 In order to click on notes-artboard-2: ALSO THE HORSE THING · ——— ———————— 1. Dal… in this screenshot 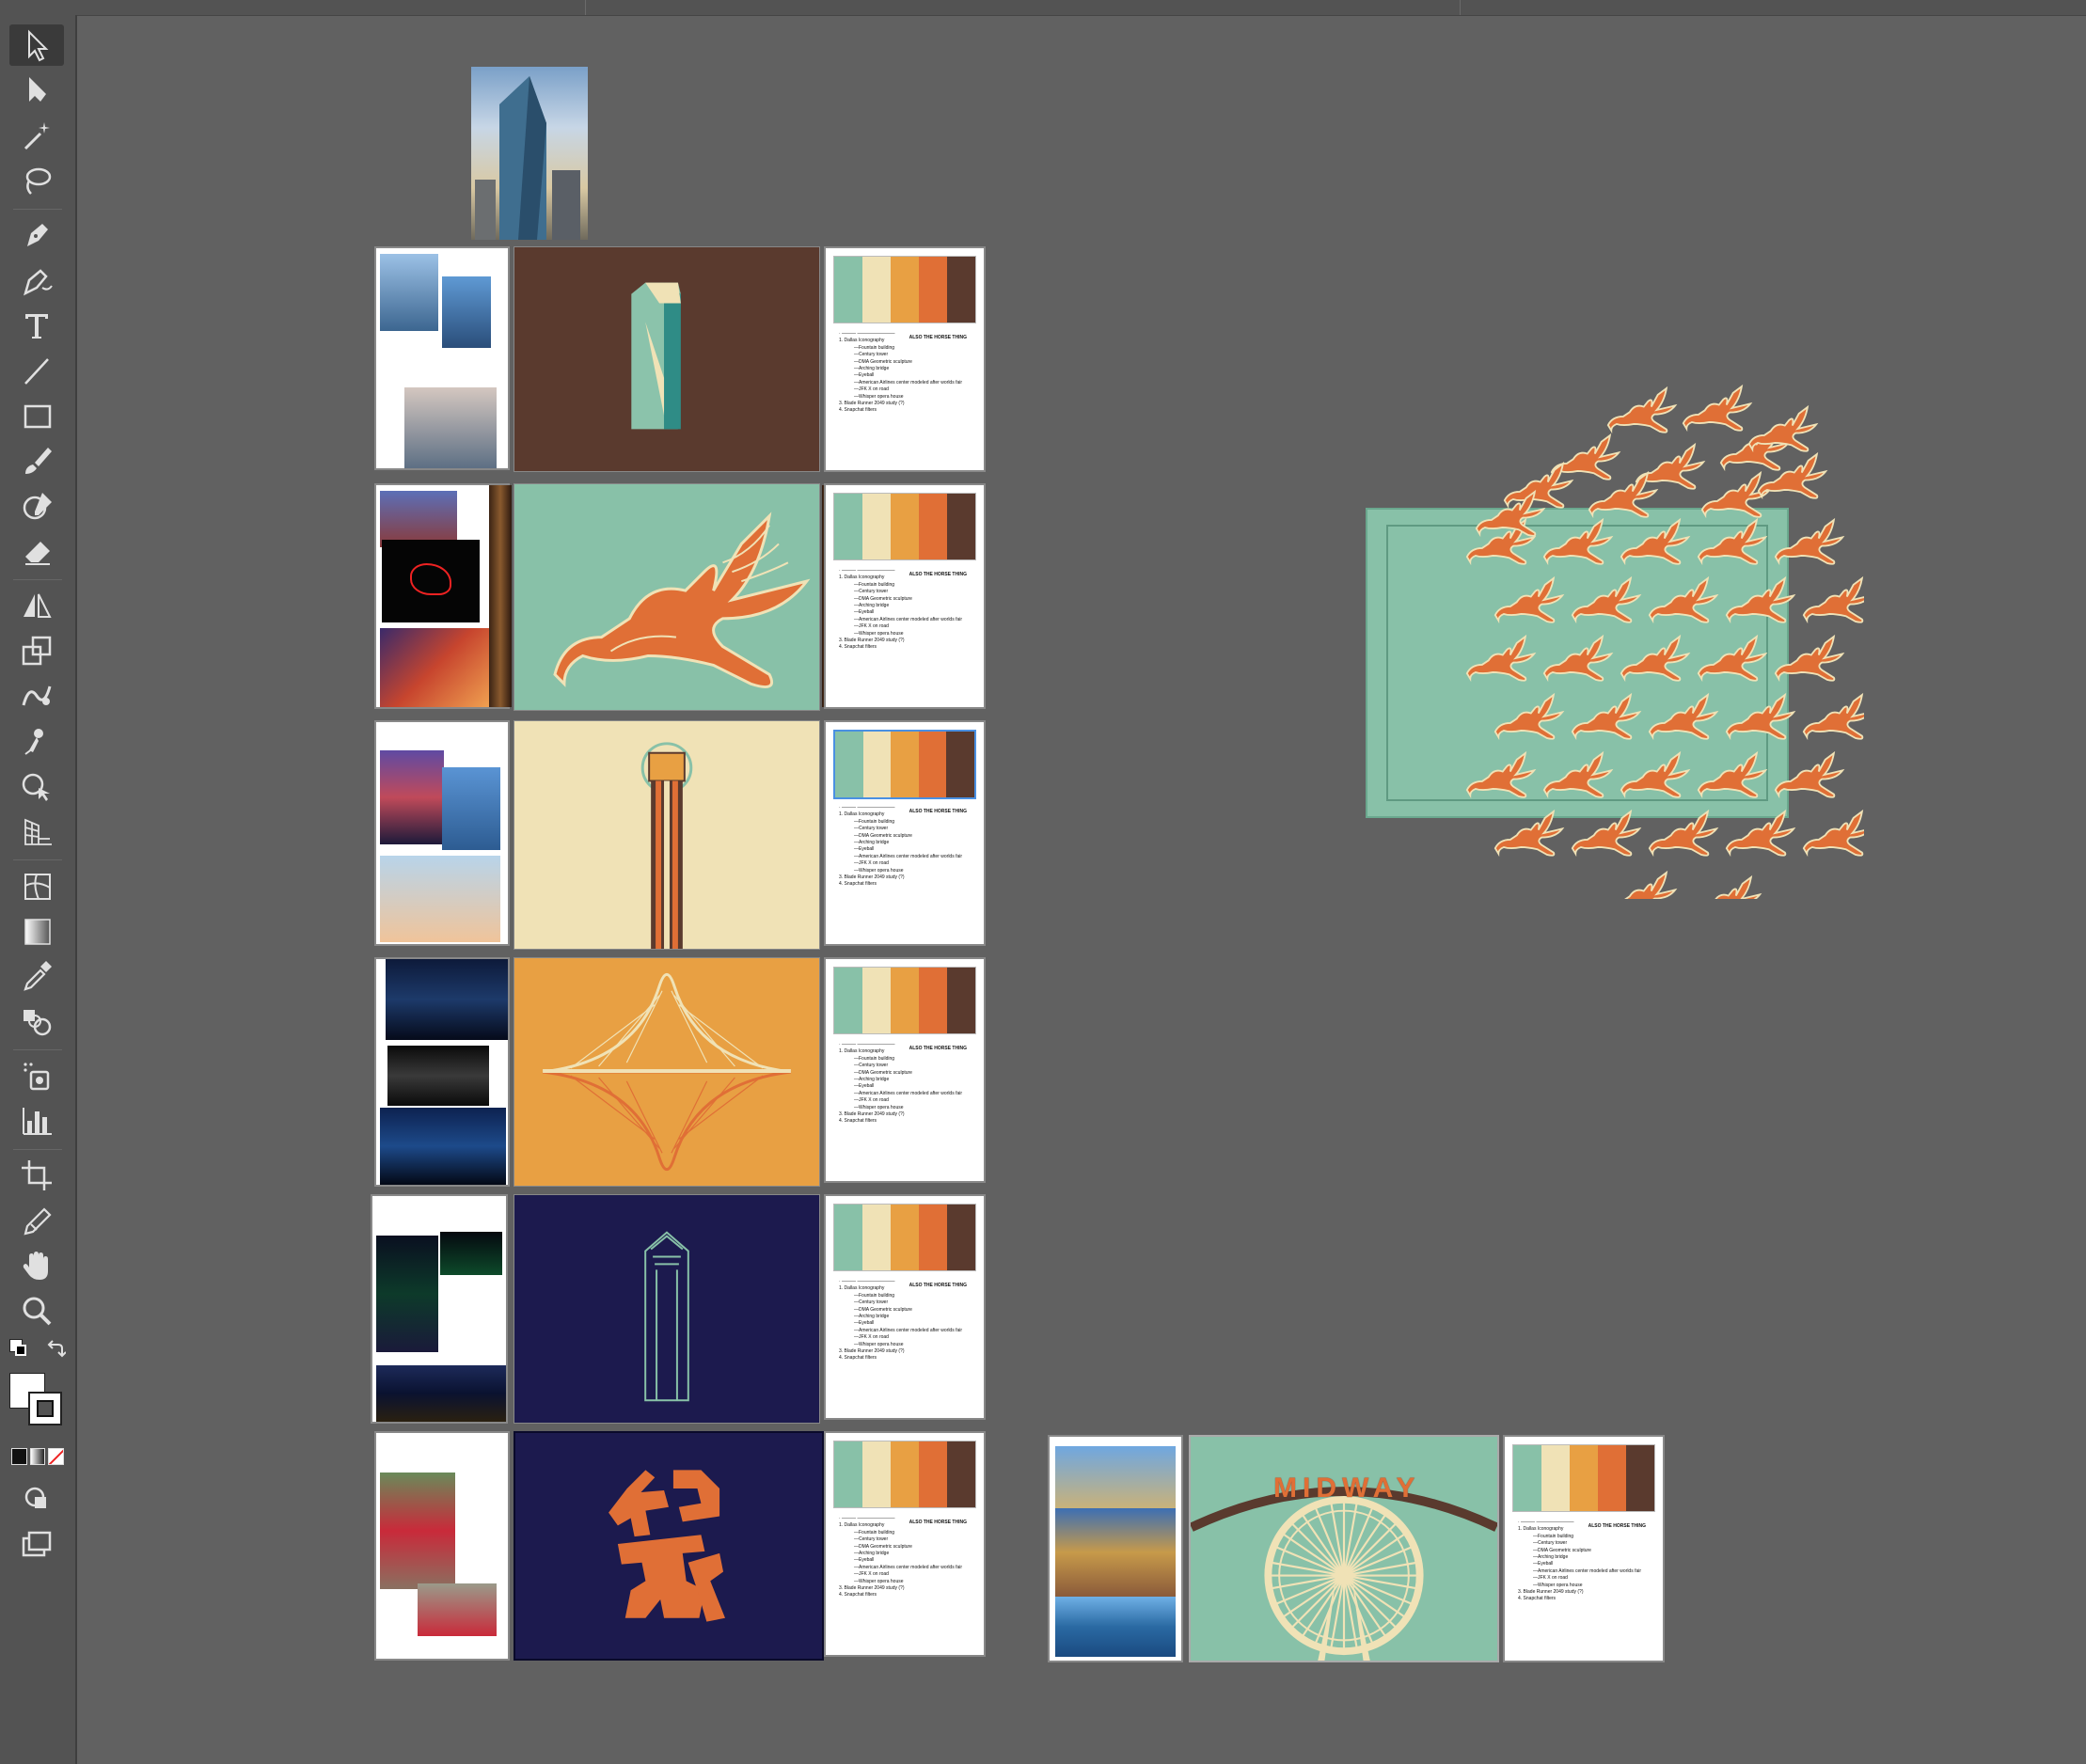, I will do `click(905, 596)`.